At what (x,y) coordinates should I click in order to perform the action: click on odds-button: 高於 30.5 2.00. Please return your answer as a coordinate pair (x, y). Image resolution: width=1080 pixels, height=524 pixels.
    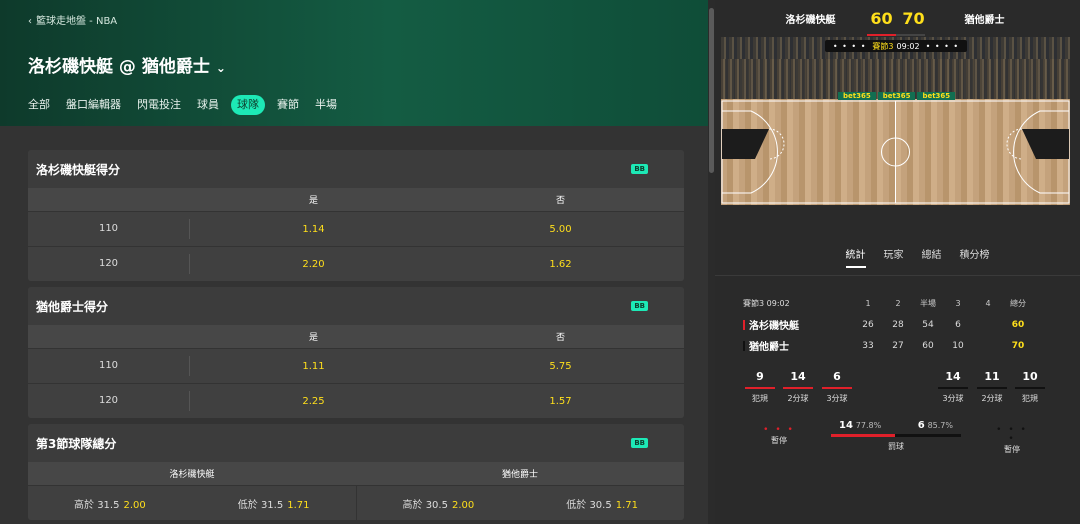
    Looking at the image, I should click on (439, 503).